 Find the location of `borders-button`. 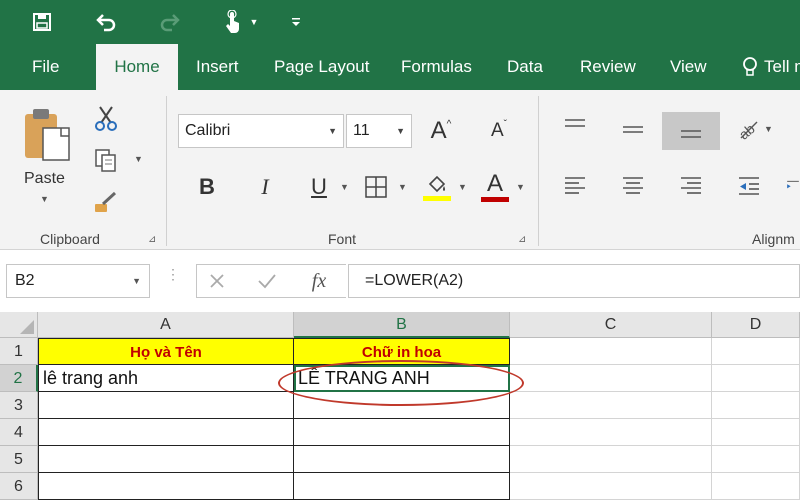

borders-button is located at coordinates (376, 187).